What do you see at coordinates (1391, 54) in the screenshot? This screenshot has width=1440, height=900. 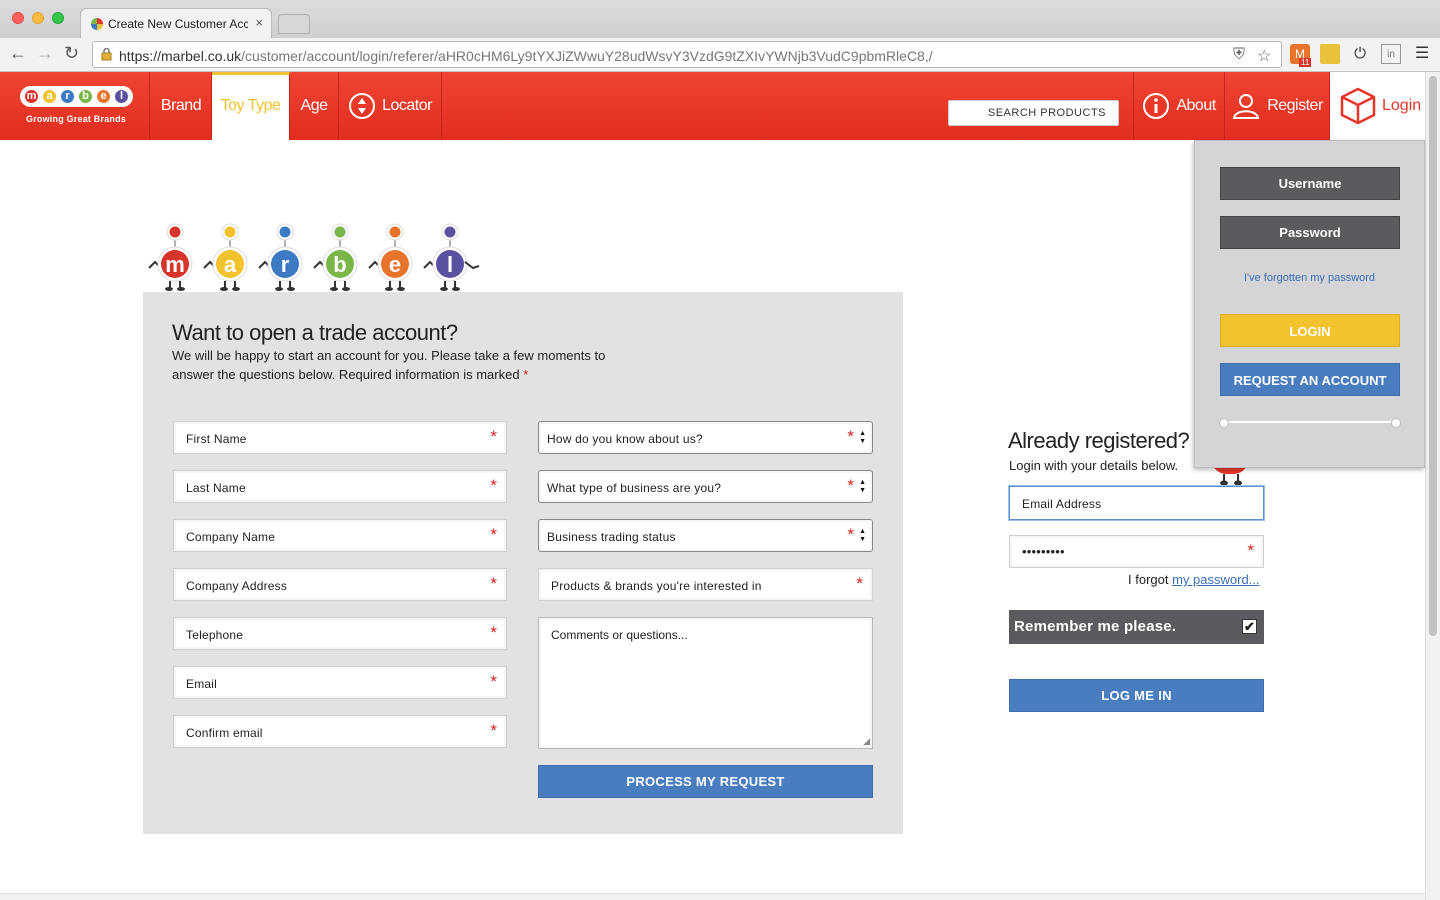 I see `linkedin-extension-icon: in` at bounding box center [1391, 54].